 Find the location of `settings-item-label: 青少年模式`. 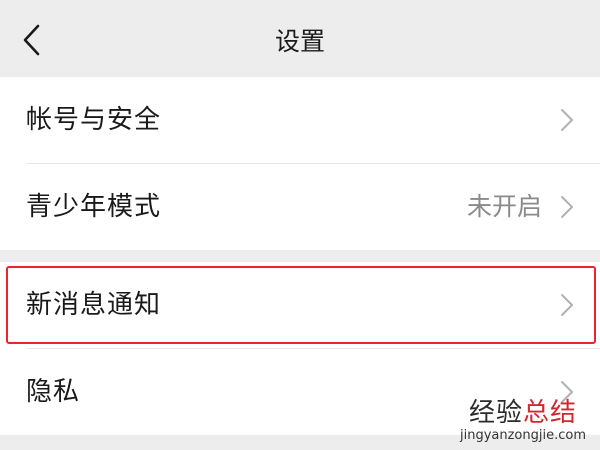

settings-item-label: 青少年模式 is located at coordinates (94, 207).